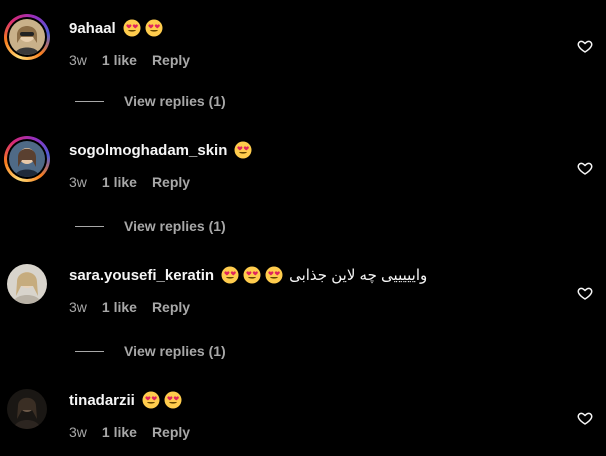 This screenshot has width=606, height=456. I want to click on username: sogolmoghadam_skin, so click(148, 150).